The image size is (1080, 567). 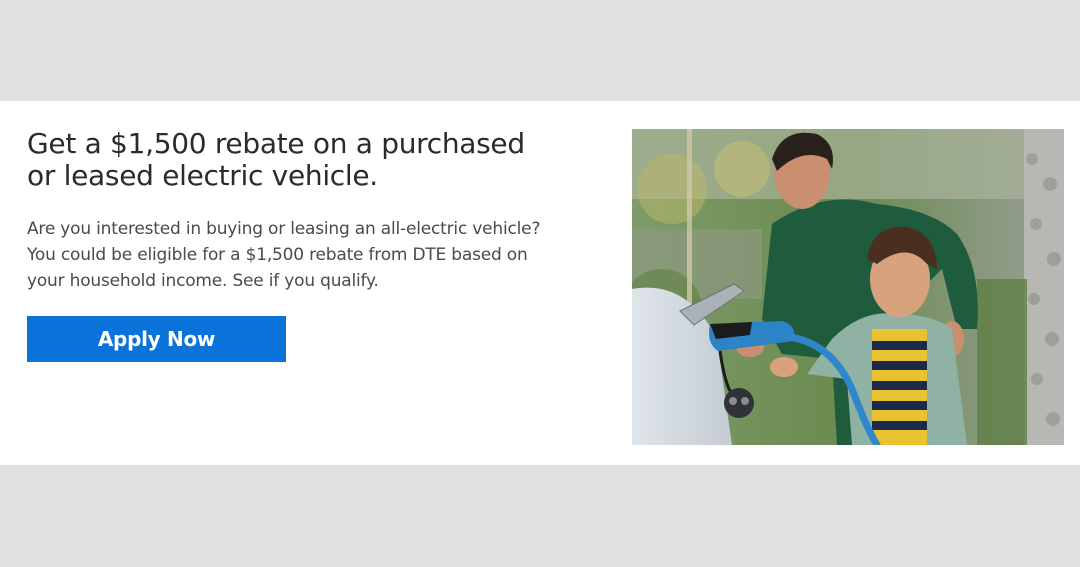 I want to click on apply-now-button: Apply Now, so click(x=156, y=339).